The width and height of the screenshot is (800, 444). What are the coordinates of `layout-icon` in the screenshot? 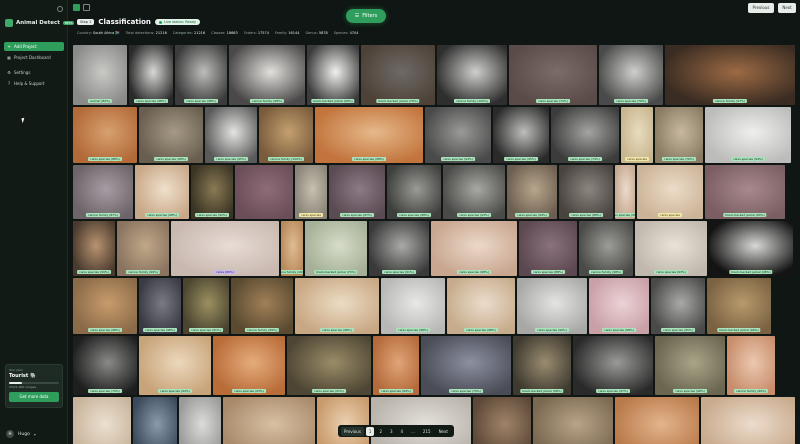 It's located at (86, 7).